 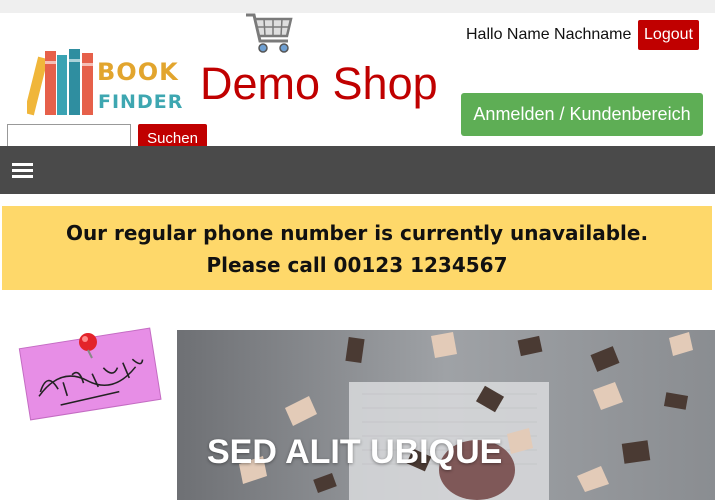 I want to click on important-sticky-note-image, so click(x=90, y=374).